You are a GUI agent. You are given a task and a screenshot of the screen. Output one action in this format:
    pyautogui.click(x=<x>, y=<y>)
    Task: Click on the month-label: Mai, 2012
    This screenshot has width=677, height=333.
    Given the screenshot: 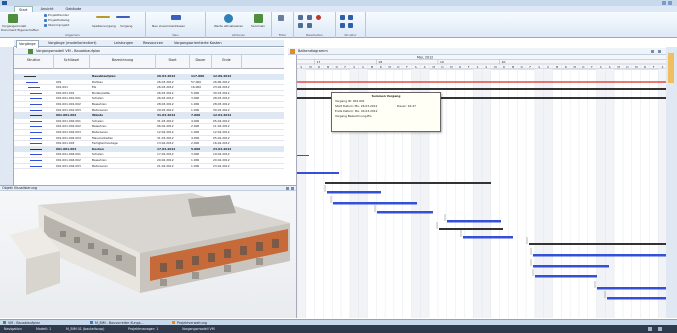 What is the action you would take?
    pyautogui.click(x=425, y=58)
    